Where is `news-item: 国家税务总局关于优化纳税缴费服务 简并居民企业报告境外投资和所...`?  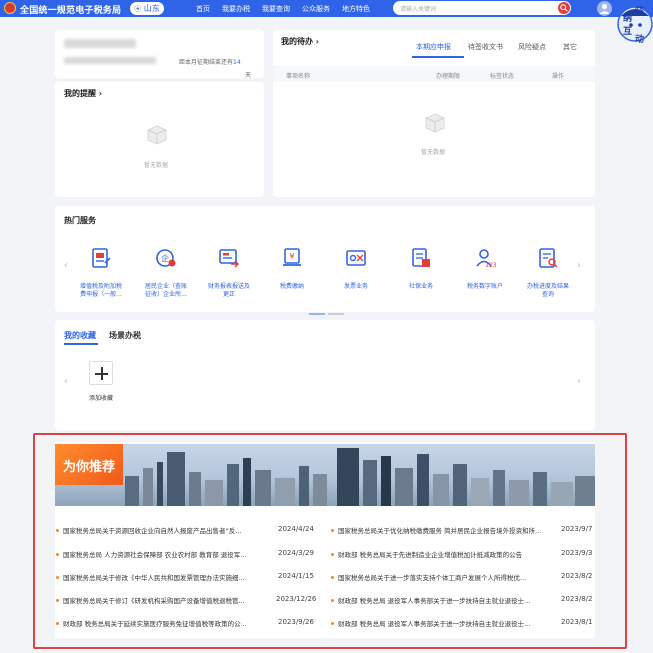
news-item: 国家税务总局关于优化纳税缴费服务 简并居民企业报告境外投资和所... is located at coordinates (443, 530).